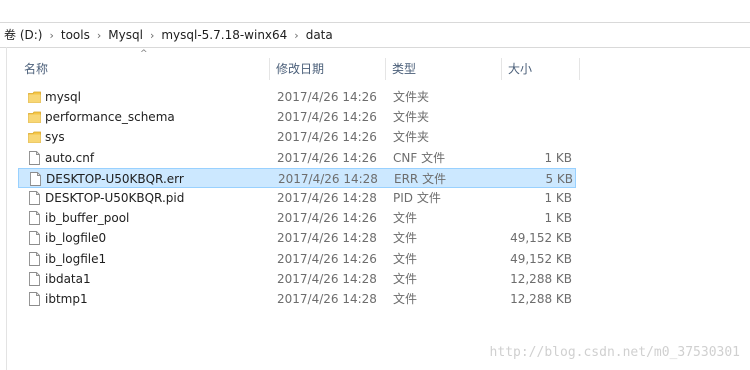 The width and height of the screenshot is (750, 370). I want to click on file-row: ib_logfile0 2017/4/26 14:28 文件 49,152 KB, so click(297, 238).